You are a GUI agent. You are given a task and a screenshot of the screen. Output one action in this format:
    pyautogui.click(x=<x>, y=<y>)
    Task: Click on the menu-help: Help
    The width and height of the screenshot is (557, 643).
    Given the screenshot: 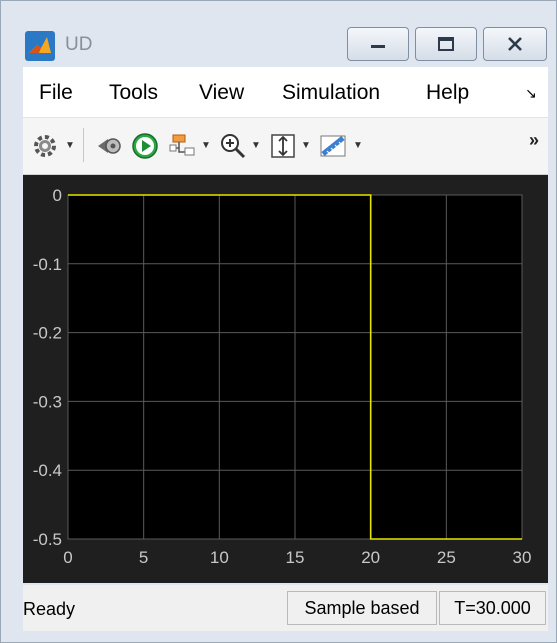 What is the action you would take?
    pyautogui.click(x=447, y=93)
    